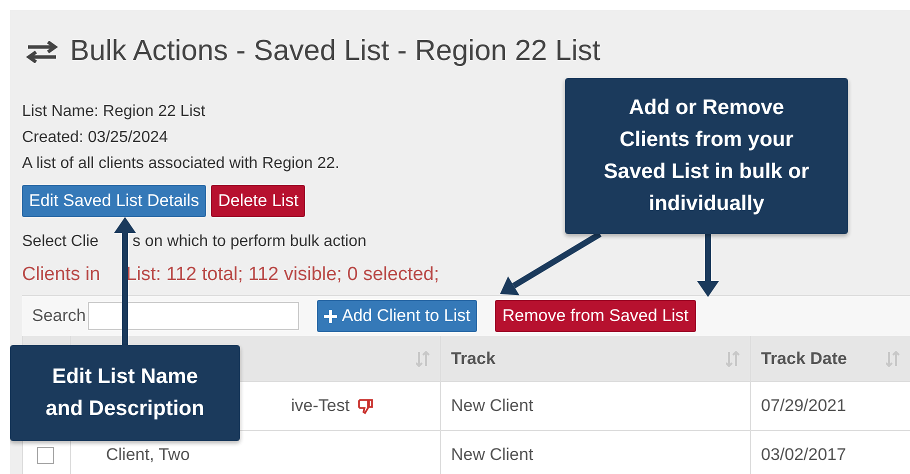  I want to click on date-text: 03/02/2017, so click(803, 455).